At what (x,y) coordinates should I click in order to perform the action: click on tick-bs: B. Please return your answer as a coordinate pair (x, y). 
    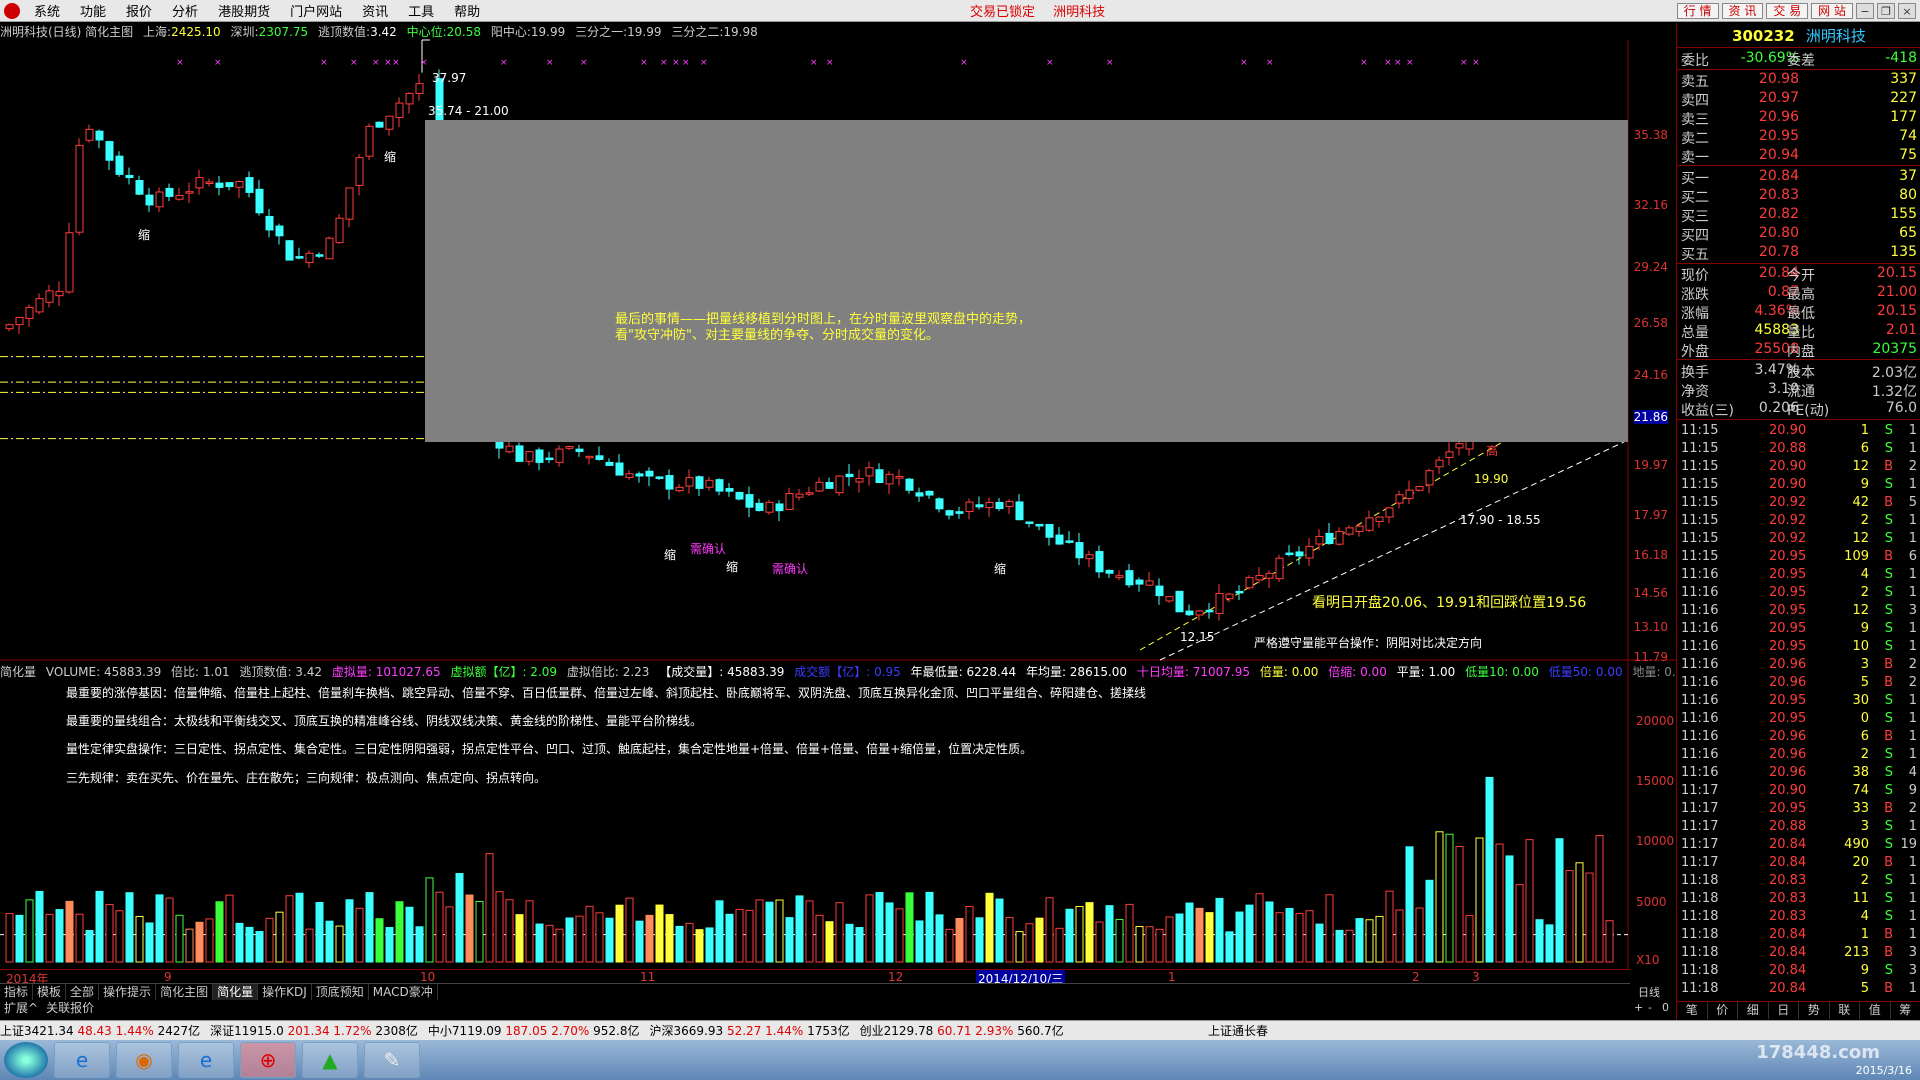
    Looking at the image, I should click on (1888, 934).